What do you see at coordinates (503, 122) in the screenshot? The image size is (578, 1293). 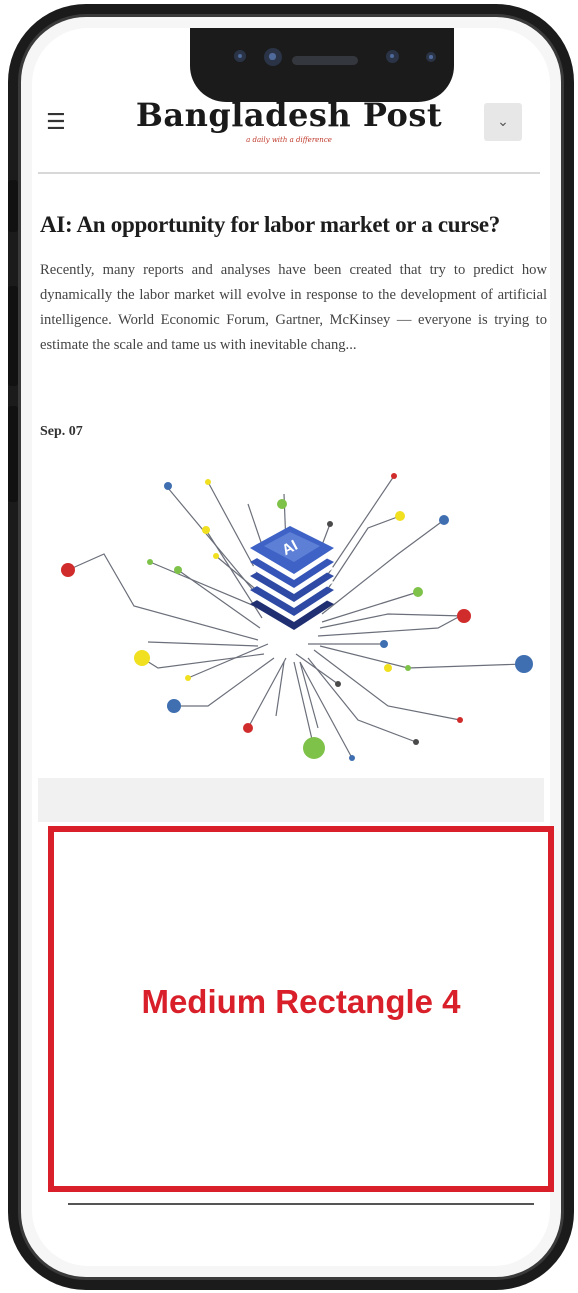 I see `chevron-down-icon: ⌄` at bounding box center [503, 122].